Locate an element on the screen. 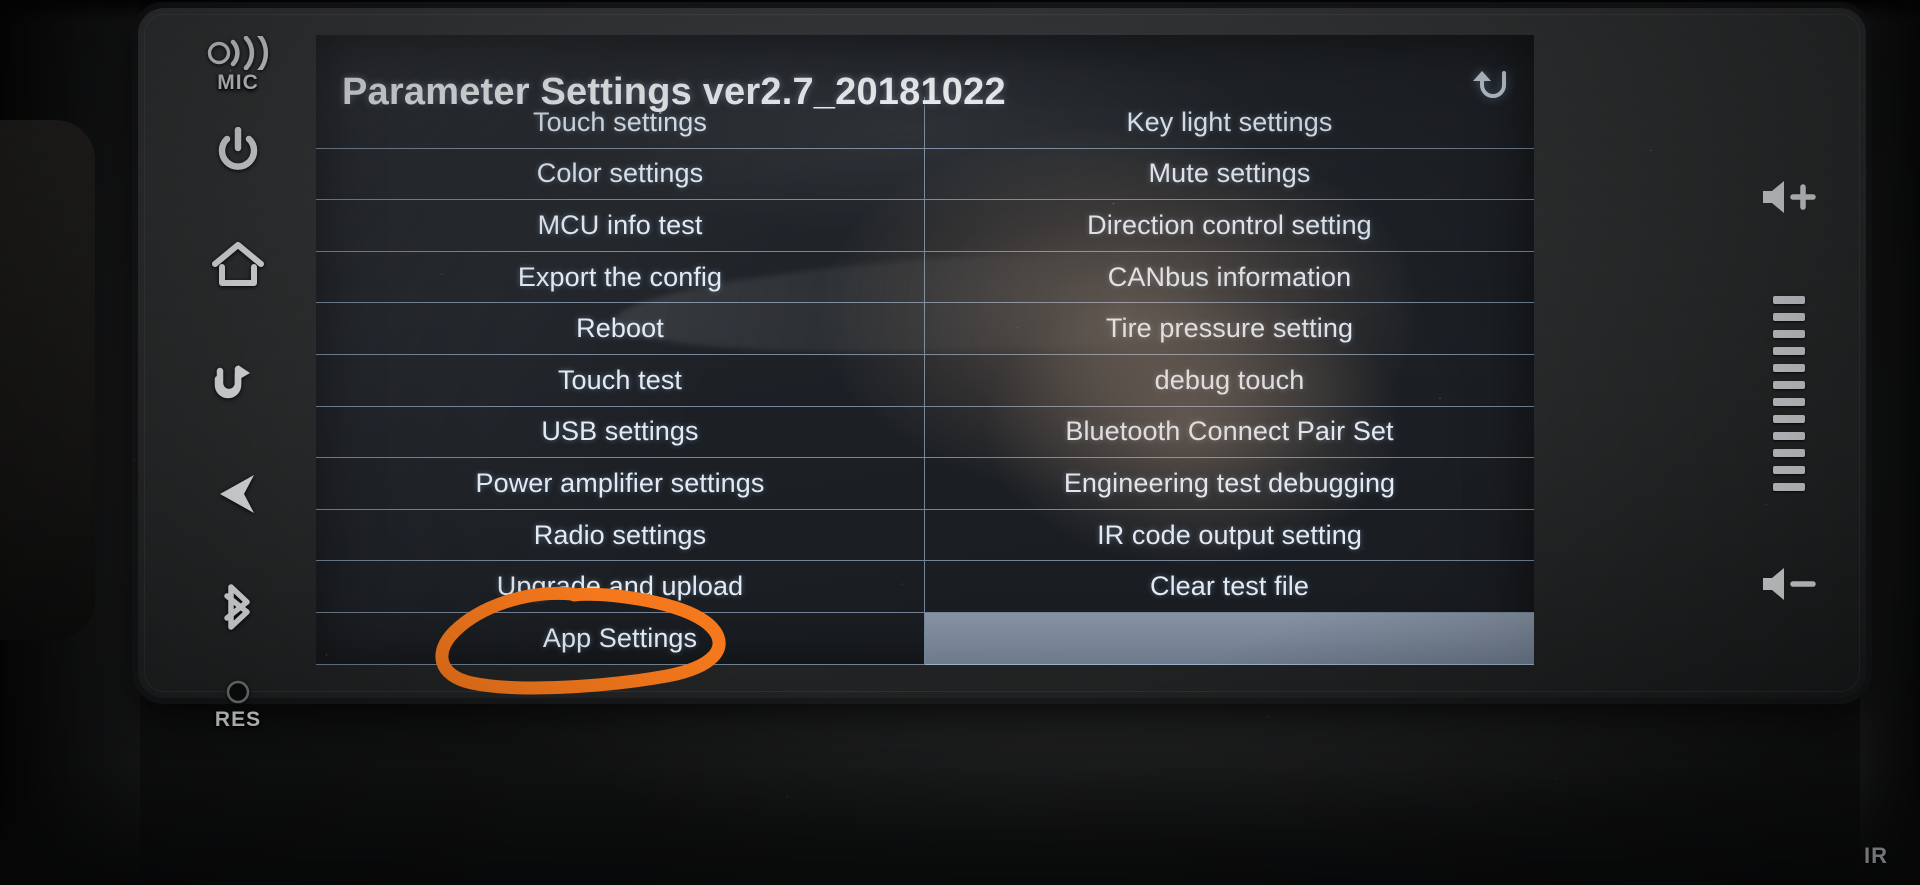 This screenshot has height=885, width=1920. volume-down-button is located at coordinates (1789, 586).